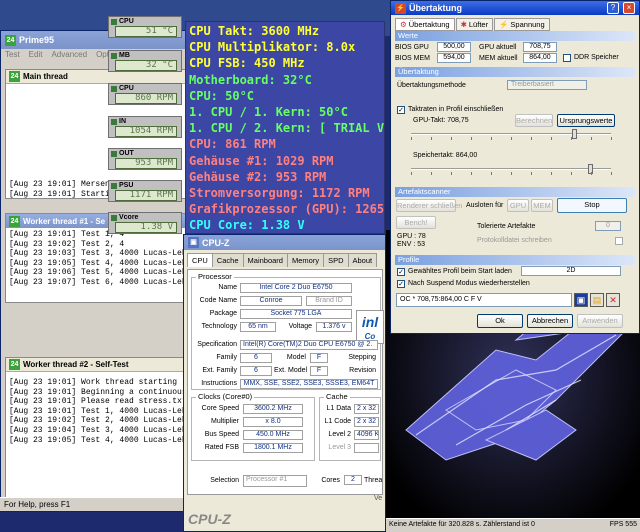 This screenshot has height=532, width=640. Describe the element at coordinates (581, 300) in the screenshot. I see `save-icon: ▣` at that location.